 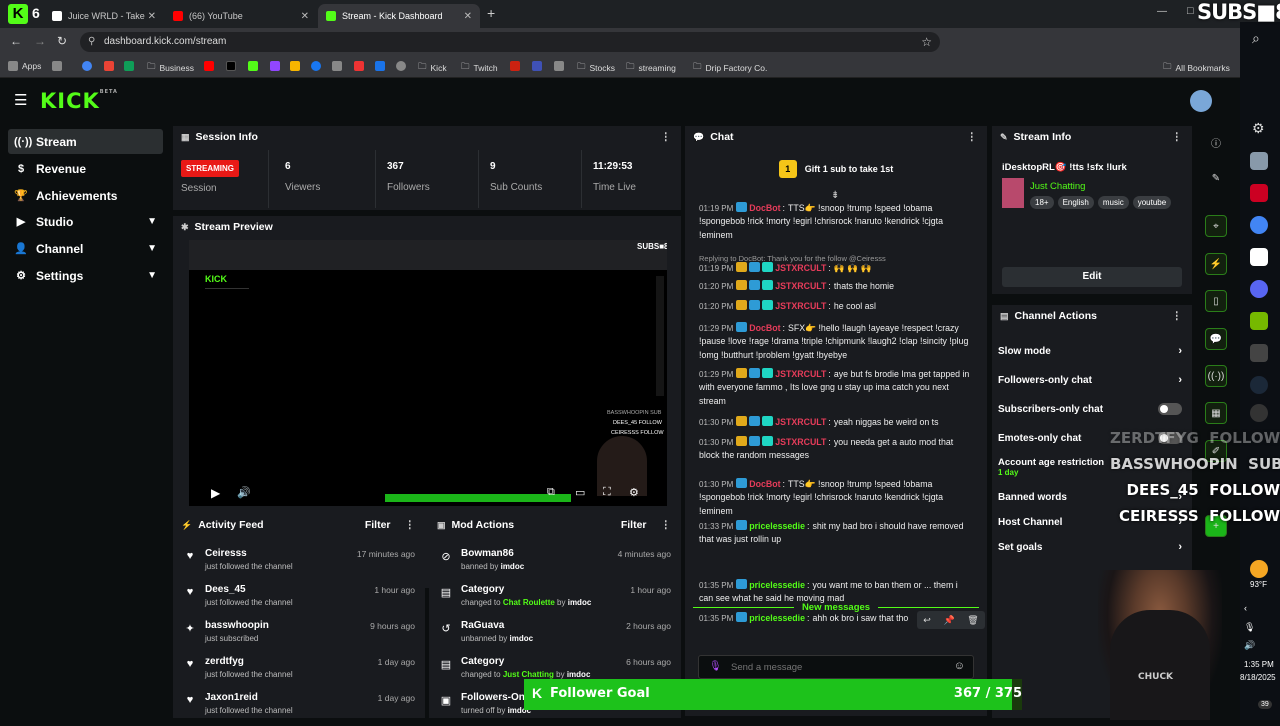 What do you see at coordinates (730, 68) in the screenshot?
I see `bookmark-drip-factory: 🗀 Drip Factory Co.` at bounding box center [730, 68].